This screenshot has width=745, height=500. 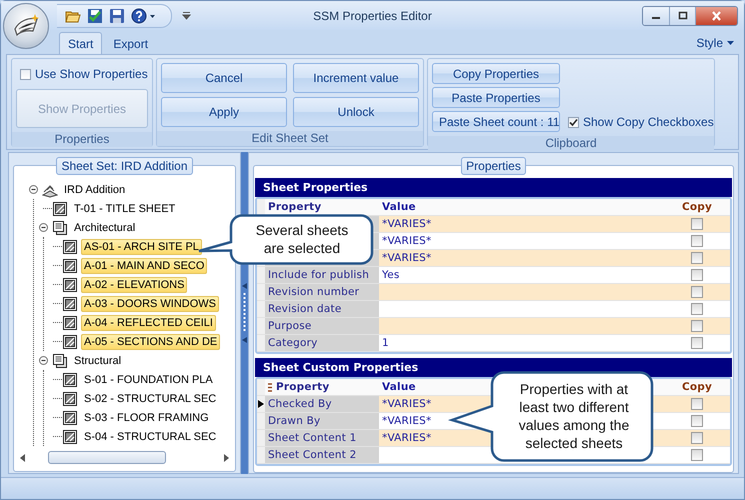 I want to click on tree-item: Structural, so click(x=97, y=360).